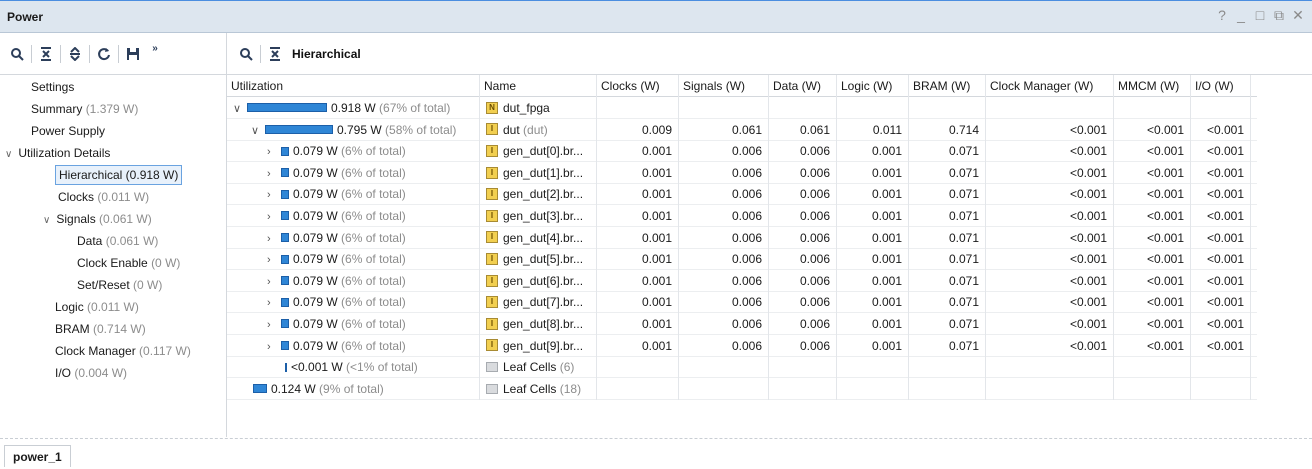 This screenshot has height=469, width=1312. What do you see at coordinates (538, 388) in the screenshot?
I see `name-cell: Leaf Cells (18)` at bounding box center [538, 388].